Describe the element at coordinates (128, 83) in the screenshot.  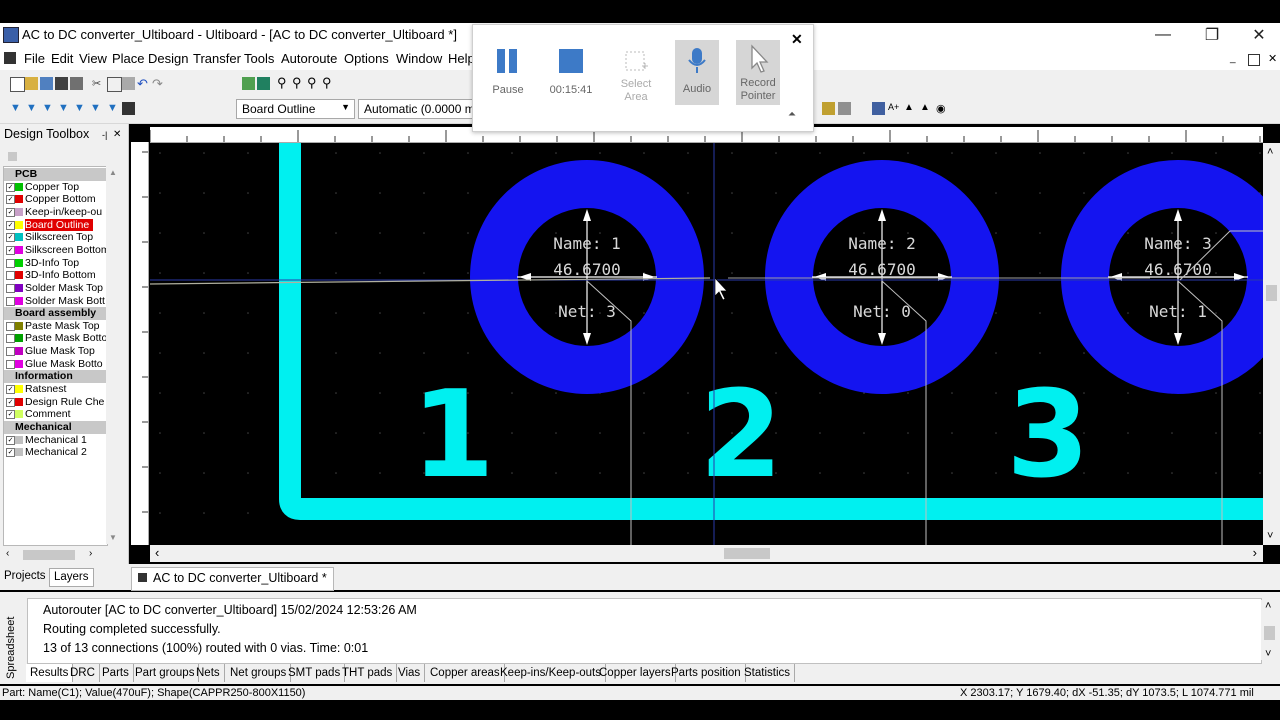
I see `paste-icon` at that location.